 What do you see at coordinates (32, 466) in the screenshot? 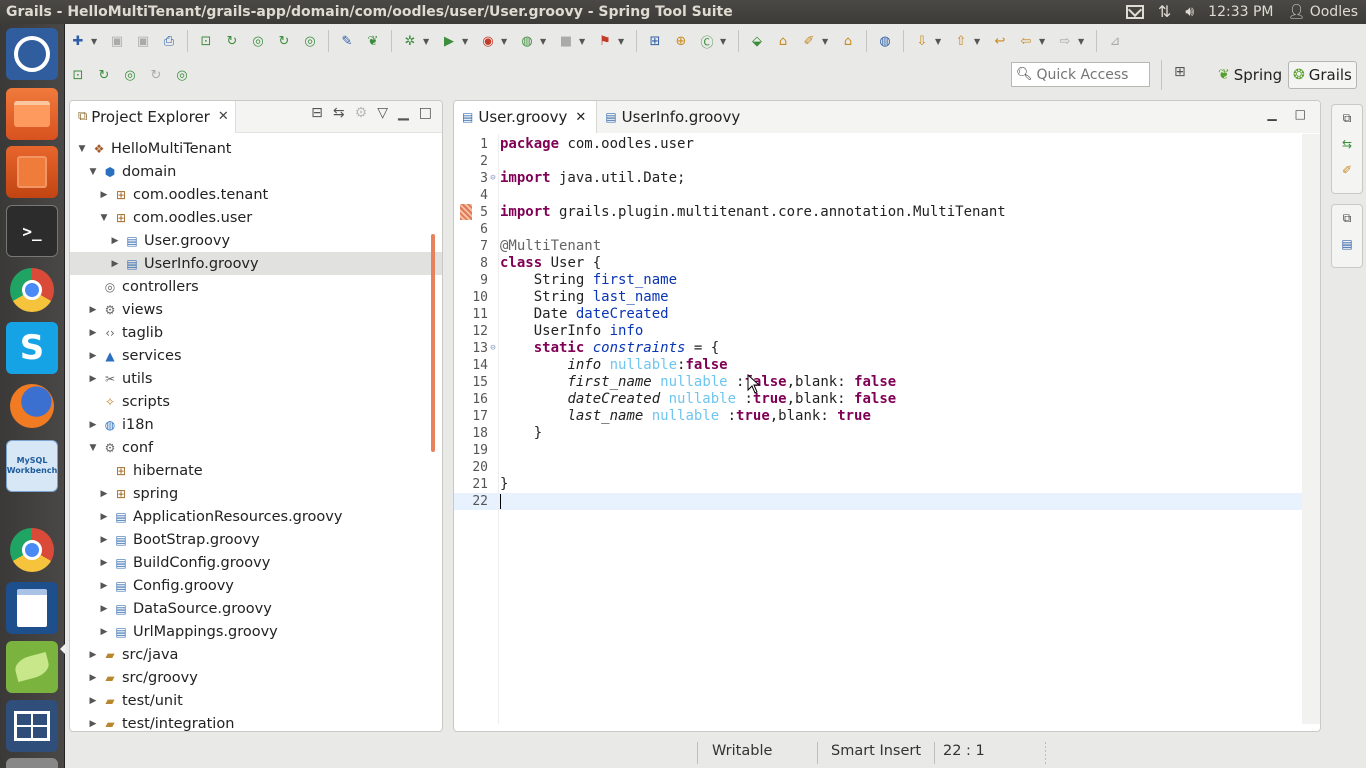
I see `mysql-workbench-icon: MySQL Workbench` at bounding box center [32, 466].